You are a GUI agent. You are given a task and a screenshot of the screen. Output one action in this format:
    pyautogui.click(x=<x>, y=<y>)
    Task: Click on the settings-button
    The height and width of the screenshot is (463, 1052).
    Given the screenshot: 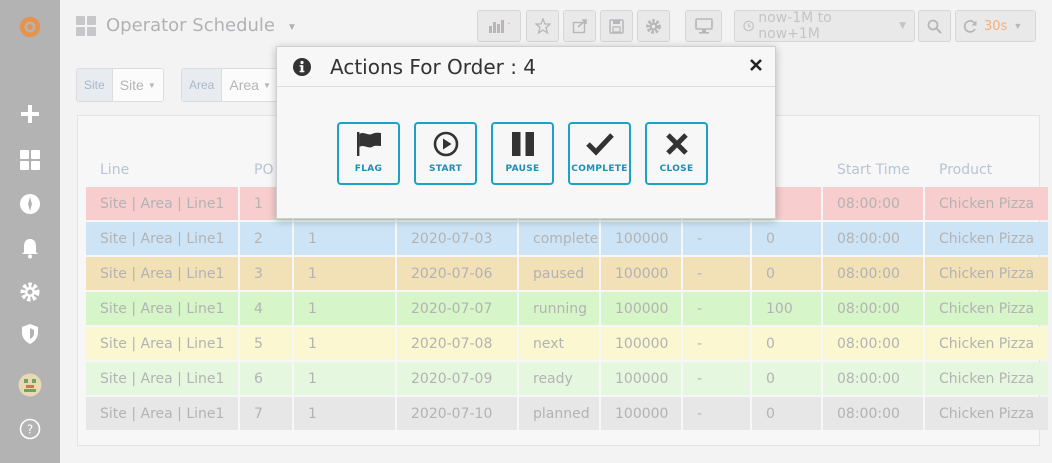 What is the action you would take?
    pyautogui.click(x=653, y=26)
    